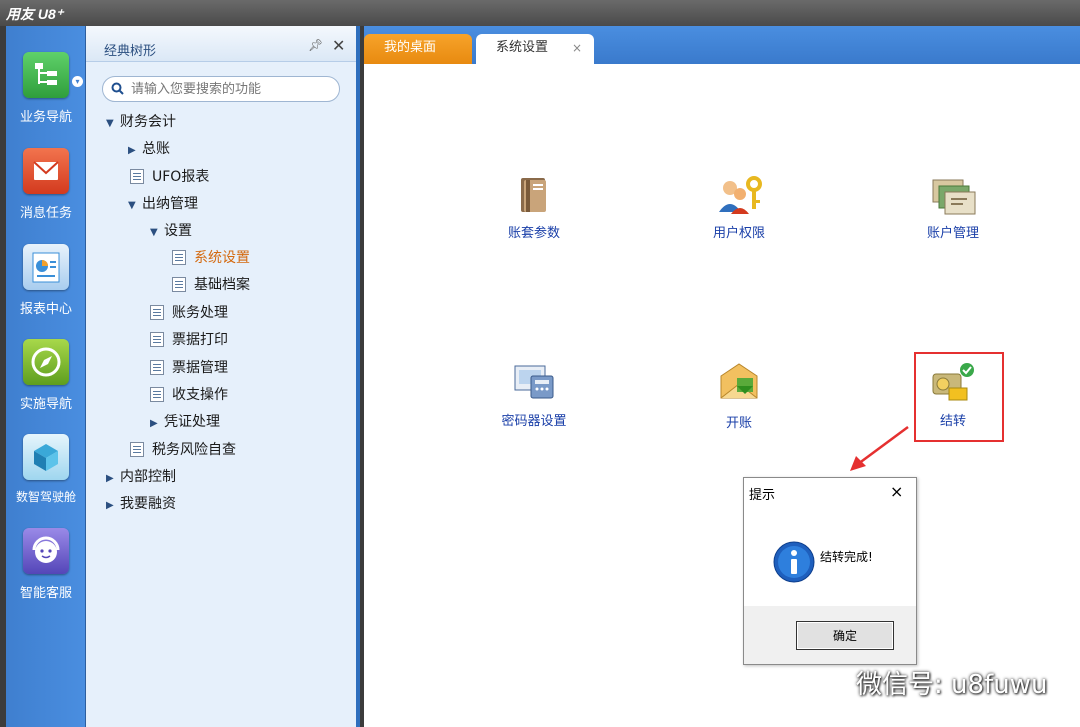 The width and height of the screenshot is (1080, 727). I want to click on func-account-management: 账户管理, so click(953, 206).